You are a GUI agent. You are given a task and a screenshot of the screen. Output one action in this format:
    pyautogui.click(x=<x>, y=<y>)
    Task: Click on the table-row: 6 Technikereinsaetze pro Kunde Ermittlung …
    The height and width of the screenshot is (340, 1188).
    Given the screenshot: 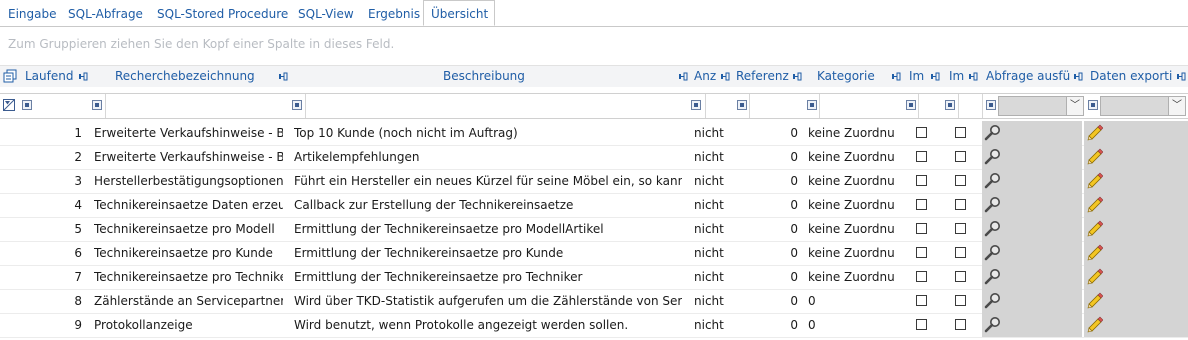 What is the action you would take?
    pyautogui.click(x=594, y=253)
    